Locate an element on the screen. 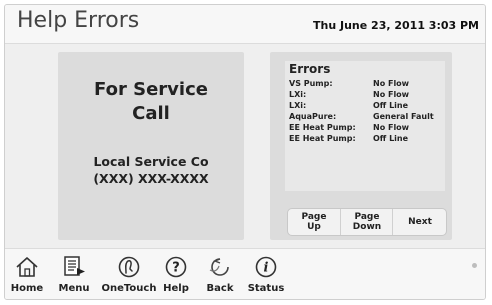  date-time-display: Thu June 23, 2011 3:03 PM is located at coordinates (396, 25).